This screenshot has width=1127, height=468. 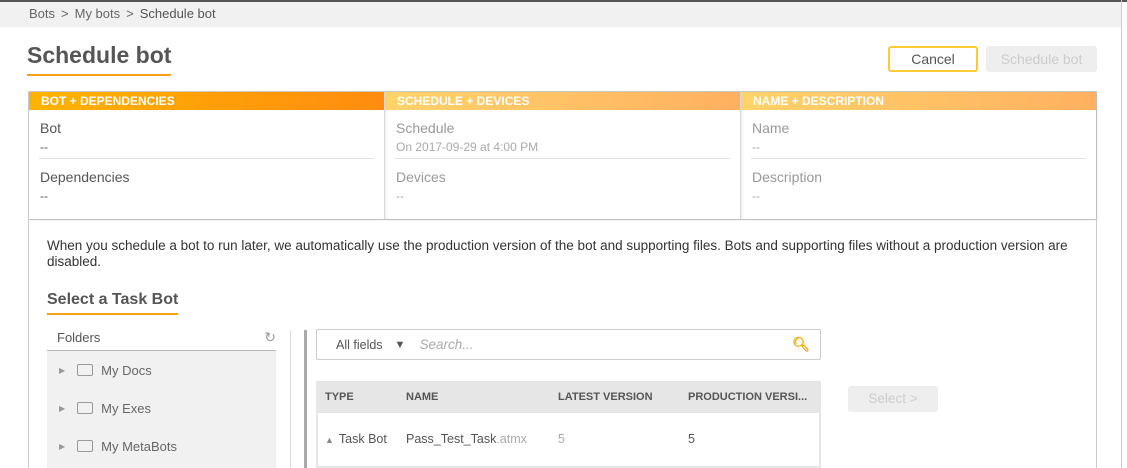 I want to click on page-title: Schedule bot, so click(x=99, y=59).